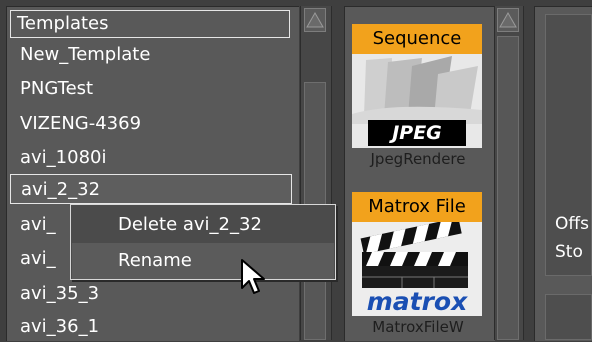 Image resolution: width=592 pixels, height=342 pixels. Describe the element at coordinates (568, 145) in the screenshot. I see `properties-box` at that location.